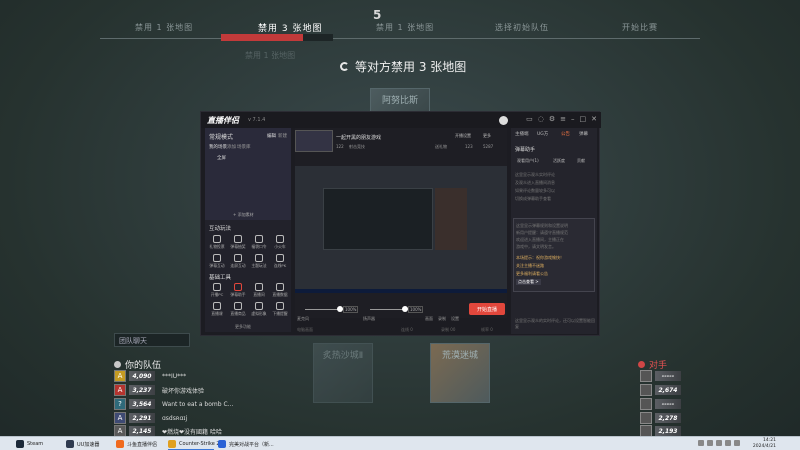 The height and width of the screenshot is (450, 800). I want to click on enemy-rank: -----, so click(668, 404).